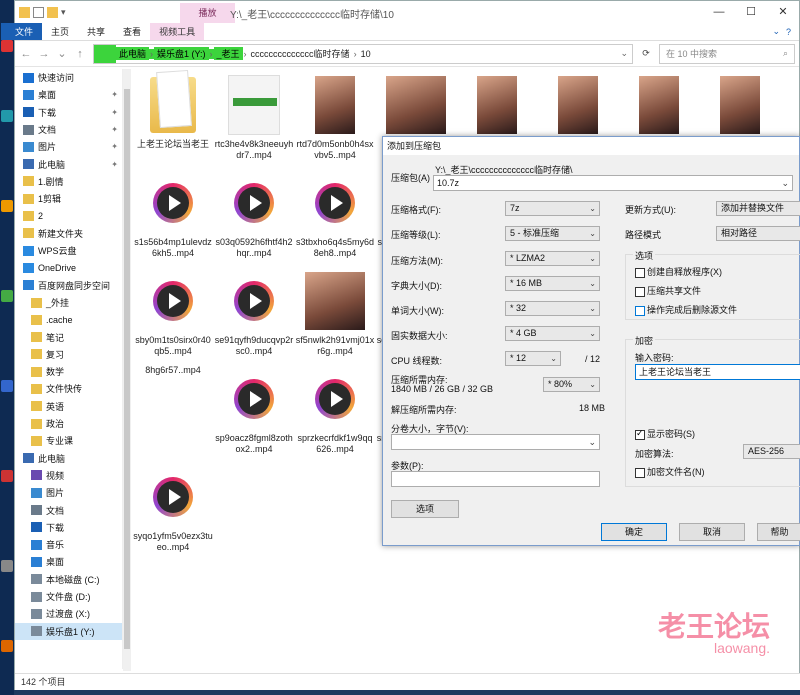 This screenshot has width=800, height=695. What do you see at coordinates (228, 53) in the screenshot?
I see `breadcrumb-laowang: _老王` at bounding box center [228, 53].